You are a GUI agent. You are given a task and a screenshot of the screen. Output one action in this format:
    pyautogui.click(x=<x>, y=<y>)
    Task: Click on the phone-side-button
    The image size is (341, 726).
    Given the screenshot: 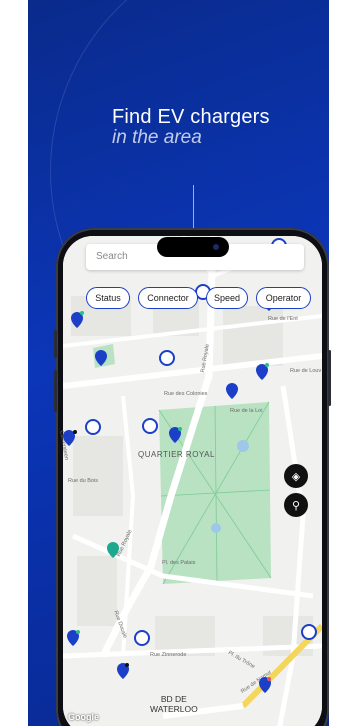 What is the action you would take?
    pyautogui.click(x=55, y=344)
    